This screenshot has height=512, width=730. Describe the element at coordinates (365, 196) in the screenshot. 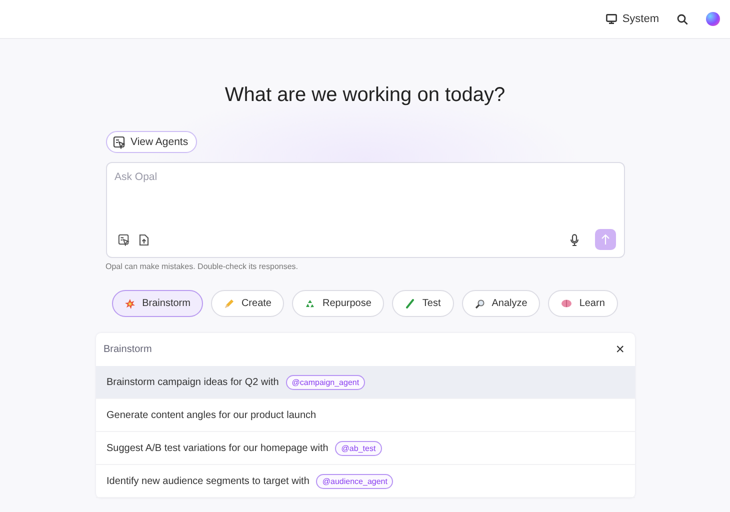

I see `prompt-field: Ask Opal` at that location.